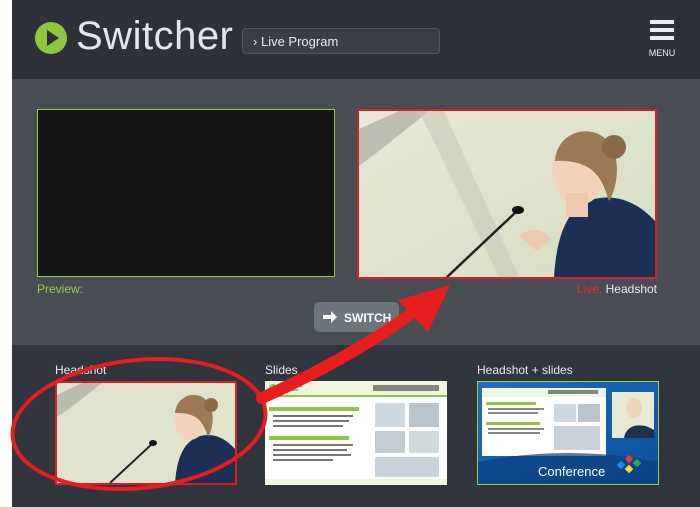 This screenshot has height=507, width=700. What do you see at coordinates (662, 41) in the screenshot?
I see `menu-button: MENU` at bounding box center [662, 41].